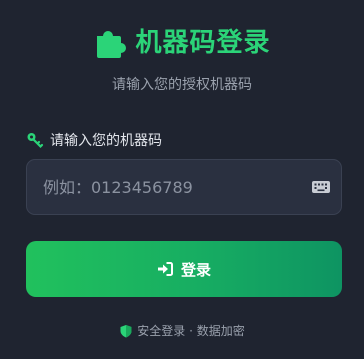 The width and height of the screenshot is (364, 359). I want to click on login-button-label: 登录, so click(195, 269).